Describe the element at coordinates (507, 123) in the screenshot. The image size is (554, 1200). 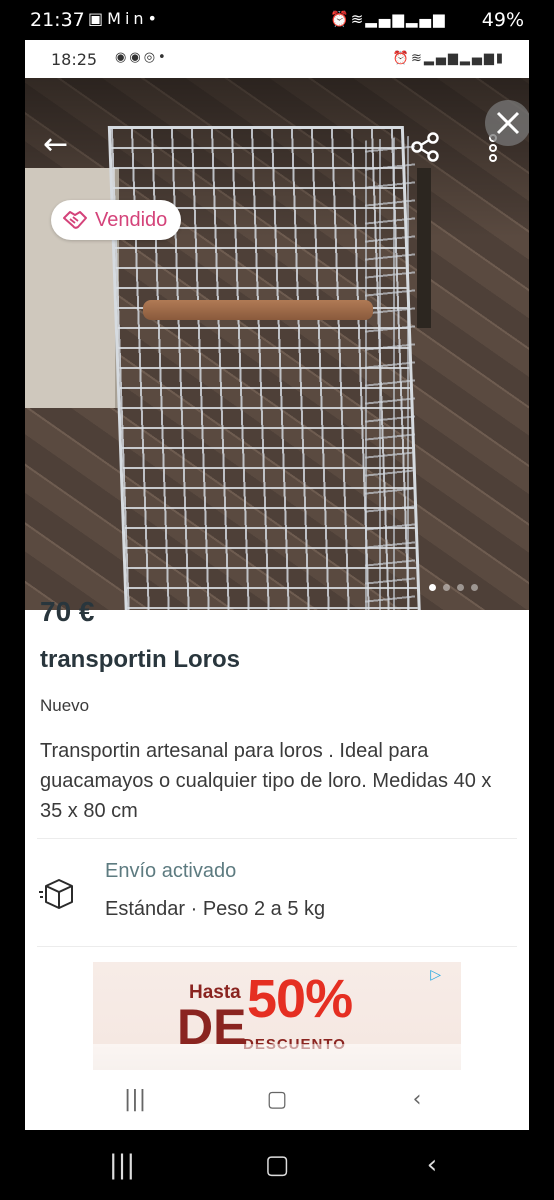
I see `close-icon` at that location.